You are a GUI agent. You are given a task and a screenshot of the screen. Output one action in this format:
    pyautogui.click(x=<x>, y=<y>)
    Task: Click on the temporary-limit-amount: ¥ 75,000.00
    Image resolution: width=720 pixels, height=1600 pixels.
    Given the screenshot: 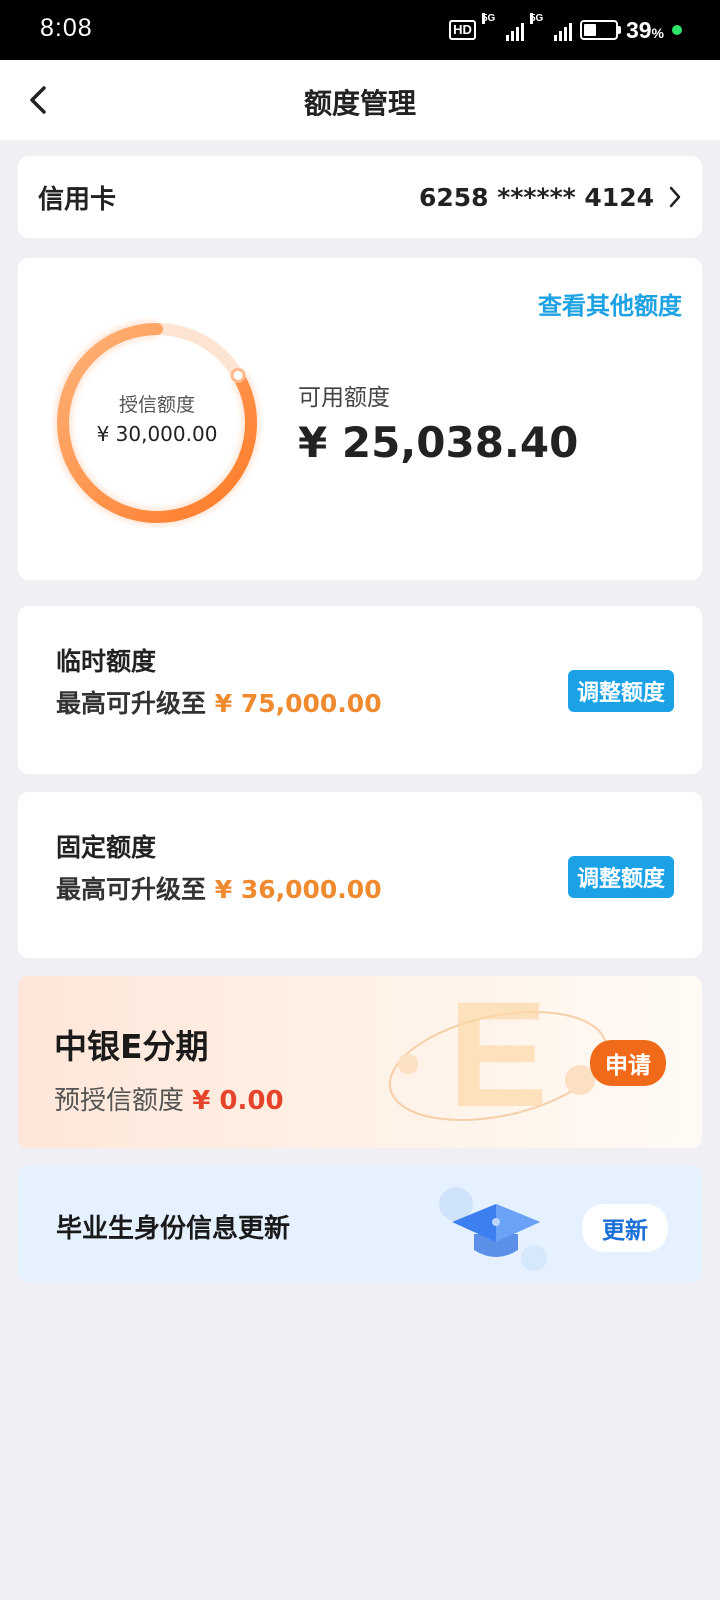 What is the action you would take?
    pyautogui.click(x=298, y=703)
    